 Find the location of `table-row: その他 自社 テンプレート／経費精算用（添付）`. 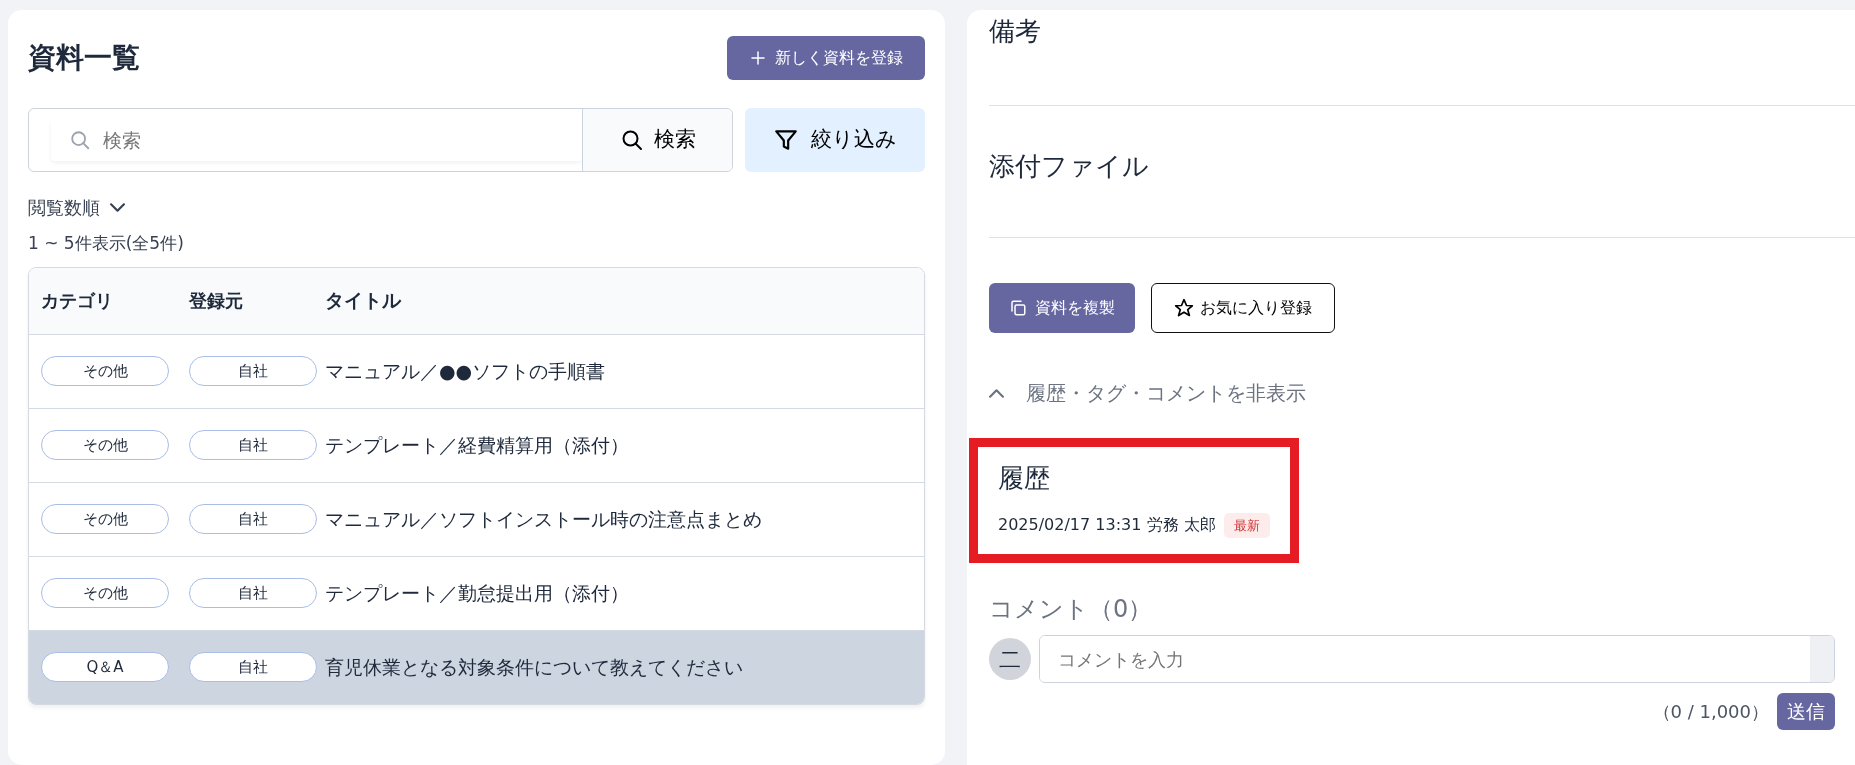

table-row: その他 自社 テンプレート／経費精算用（添付） is located at coordinates (476, 444).